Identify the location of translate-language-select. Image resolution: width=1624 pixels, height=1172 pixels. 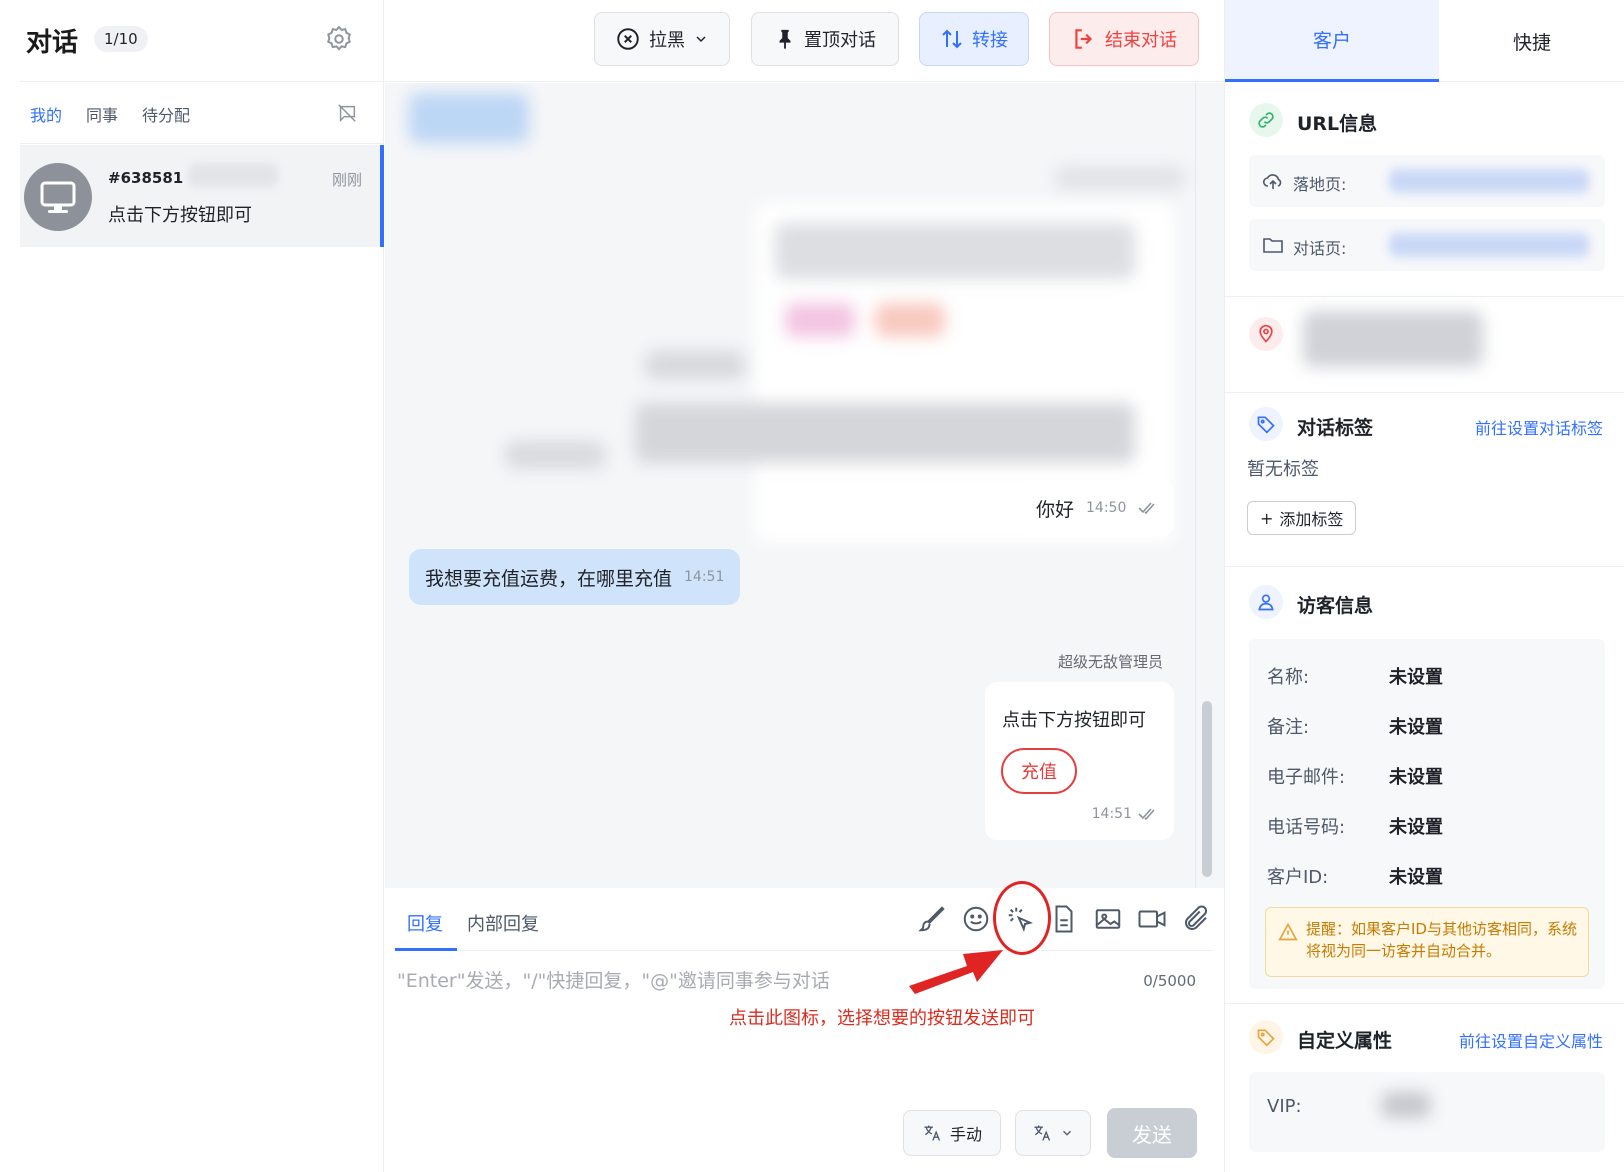
(1053, 1133).